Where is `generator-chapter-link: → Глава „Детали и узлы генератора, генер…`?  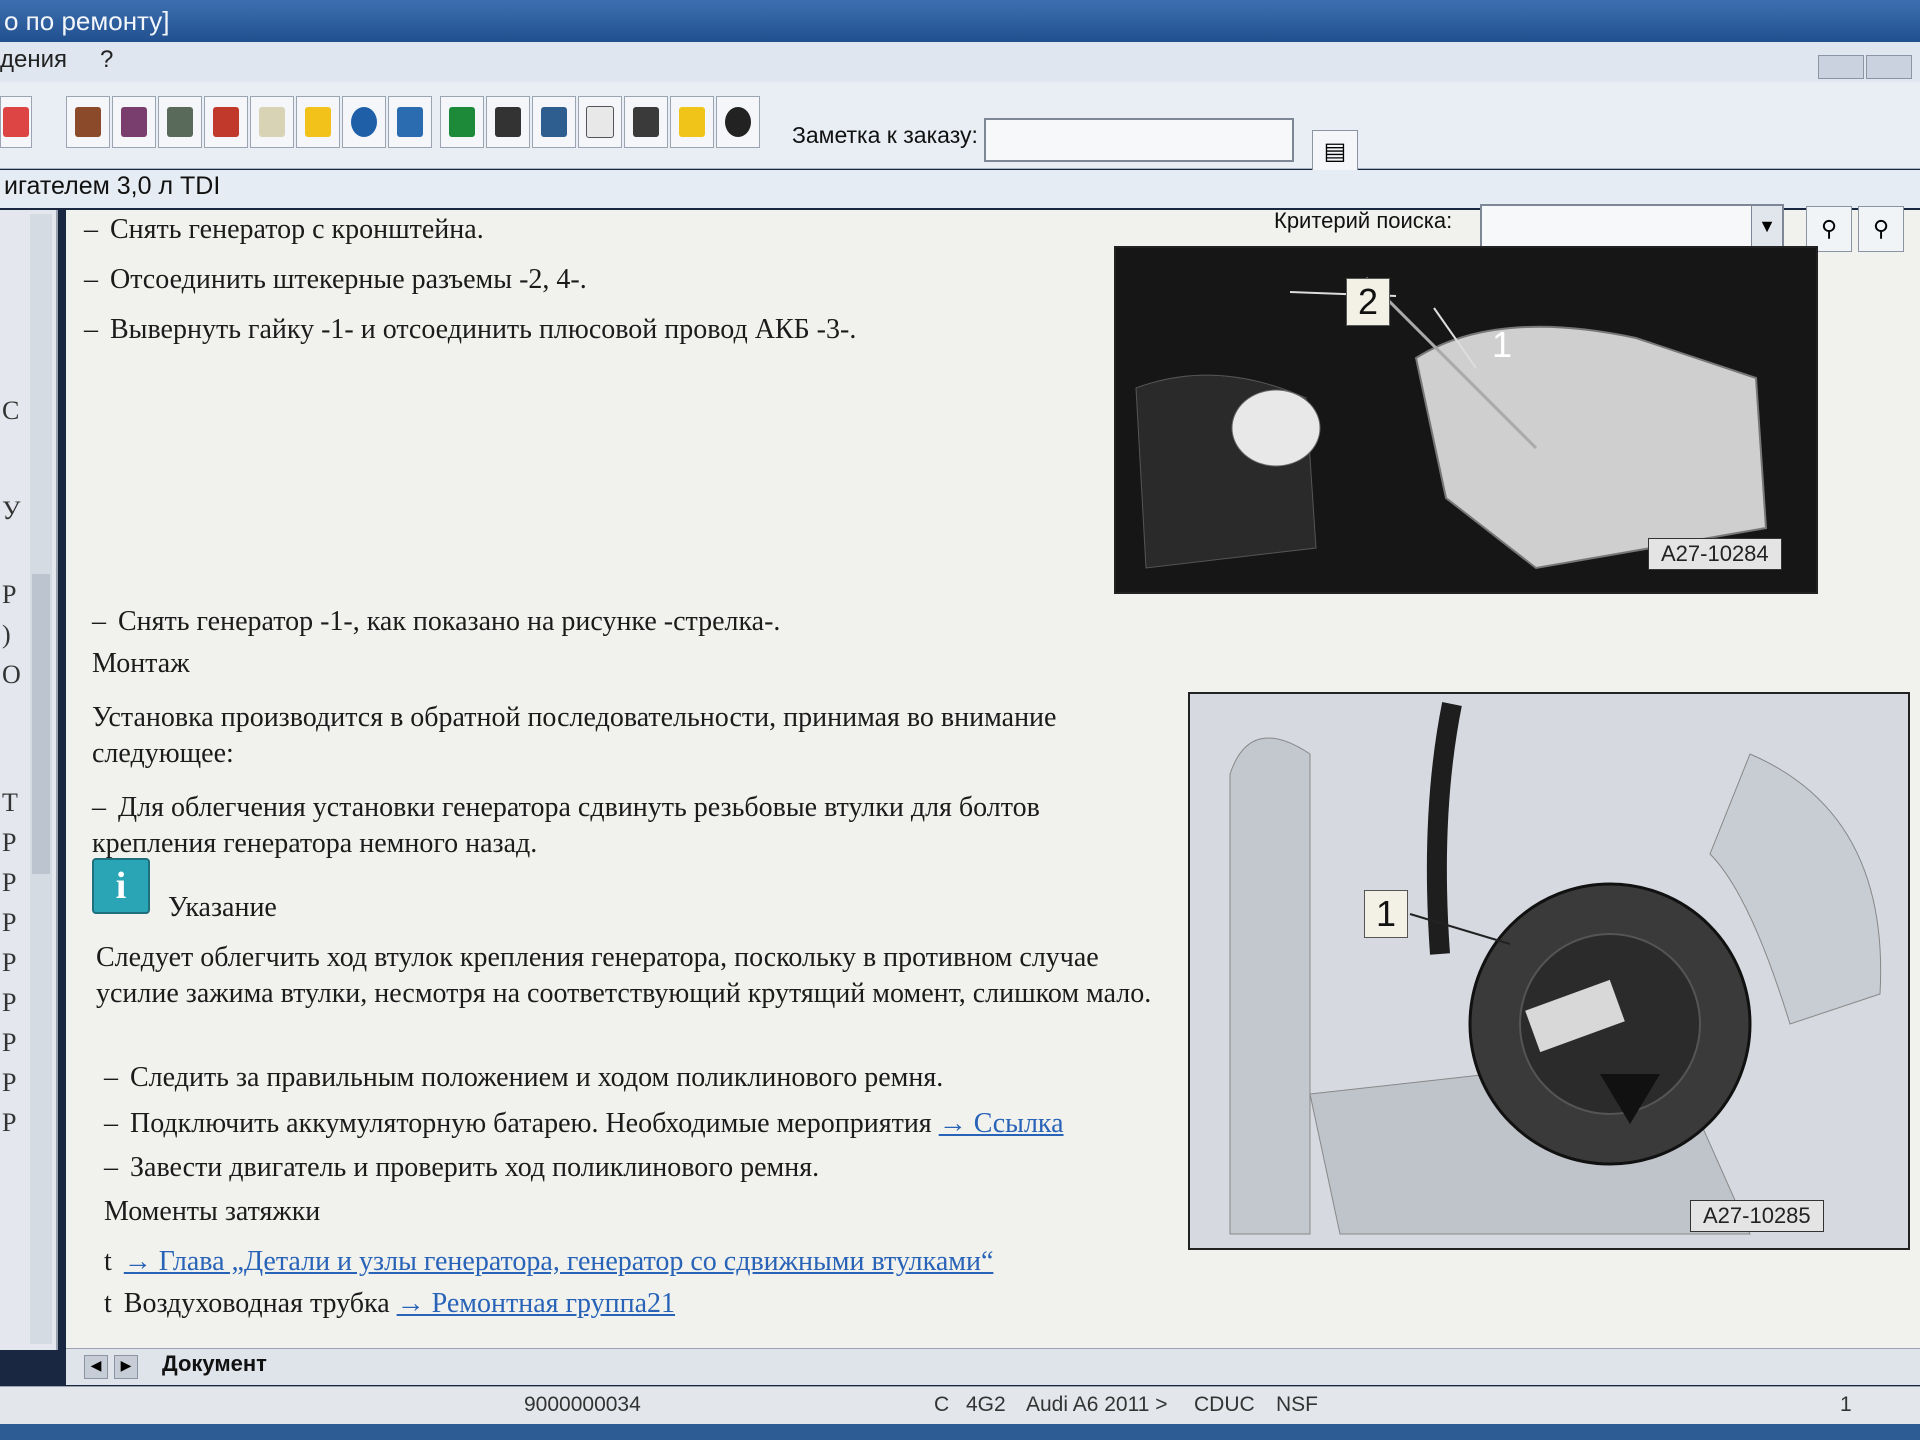
generator-chapter-link: → Глава „Детали и узлы генератора, генер… is located at coordinates (559, 1261).